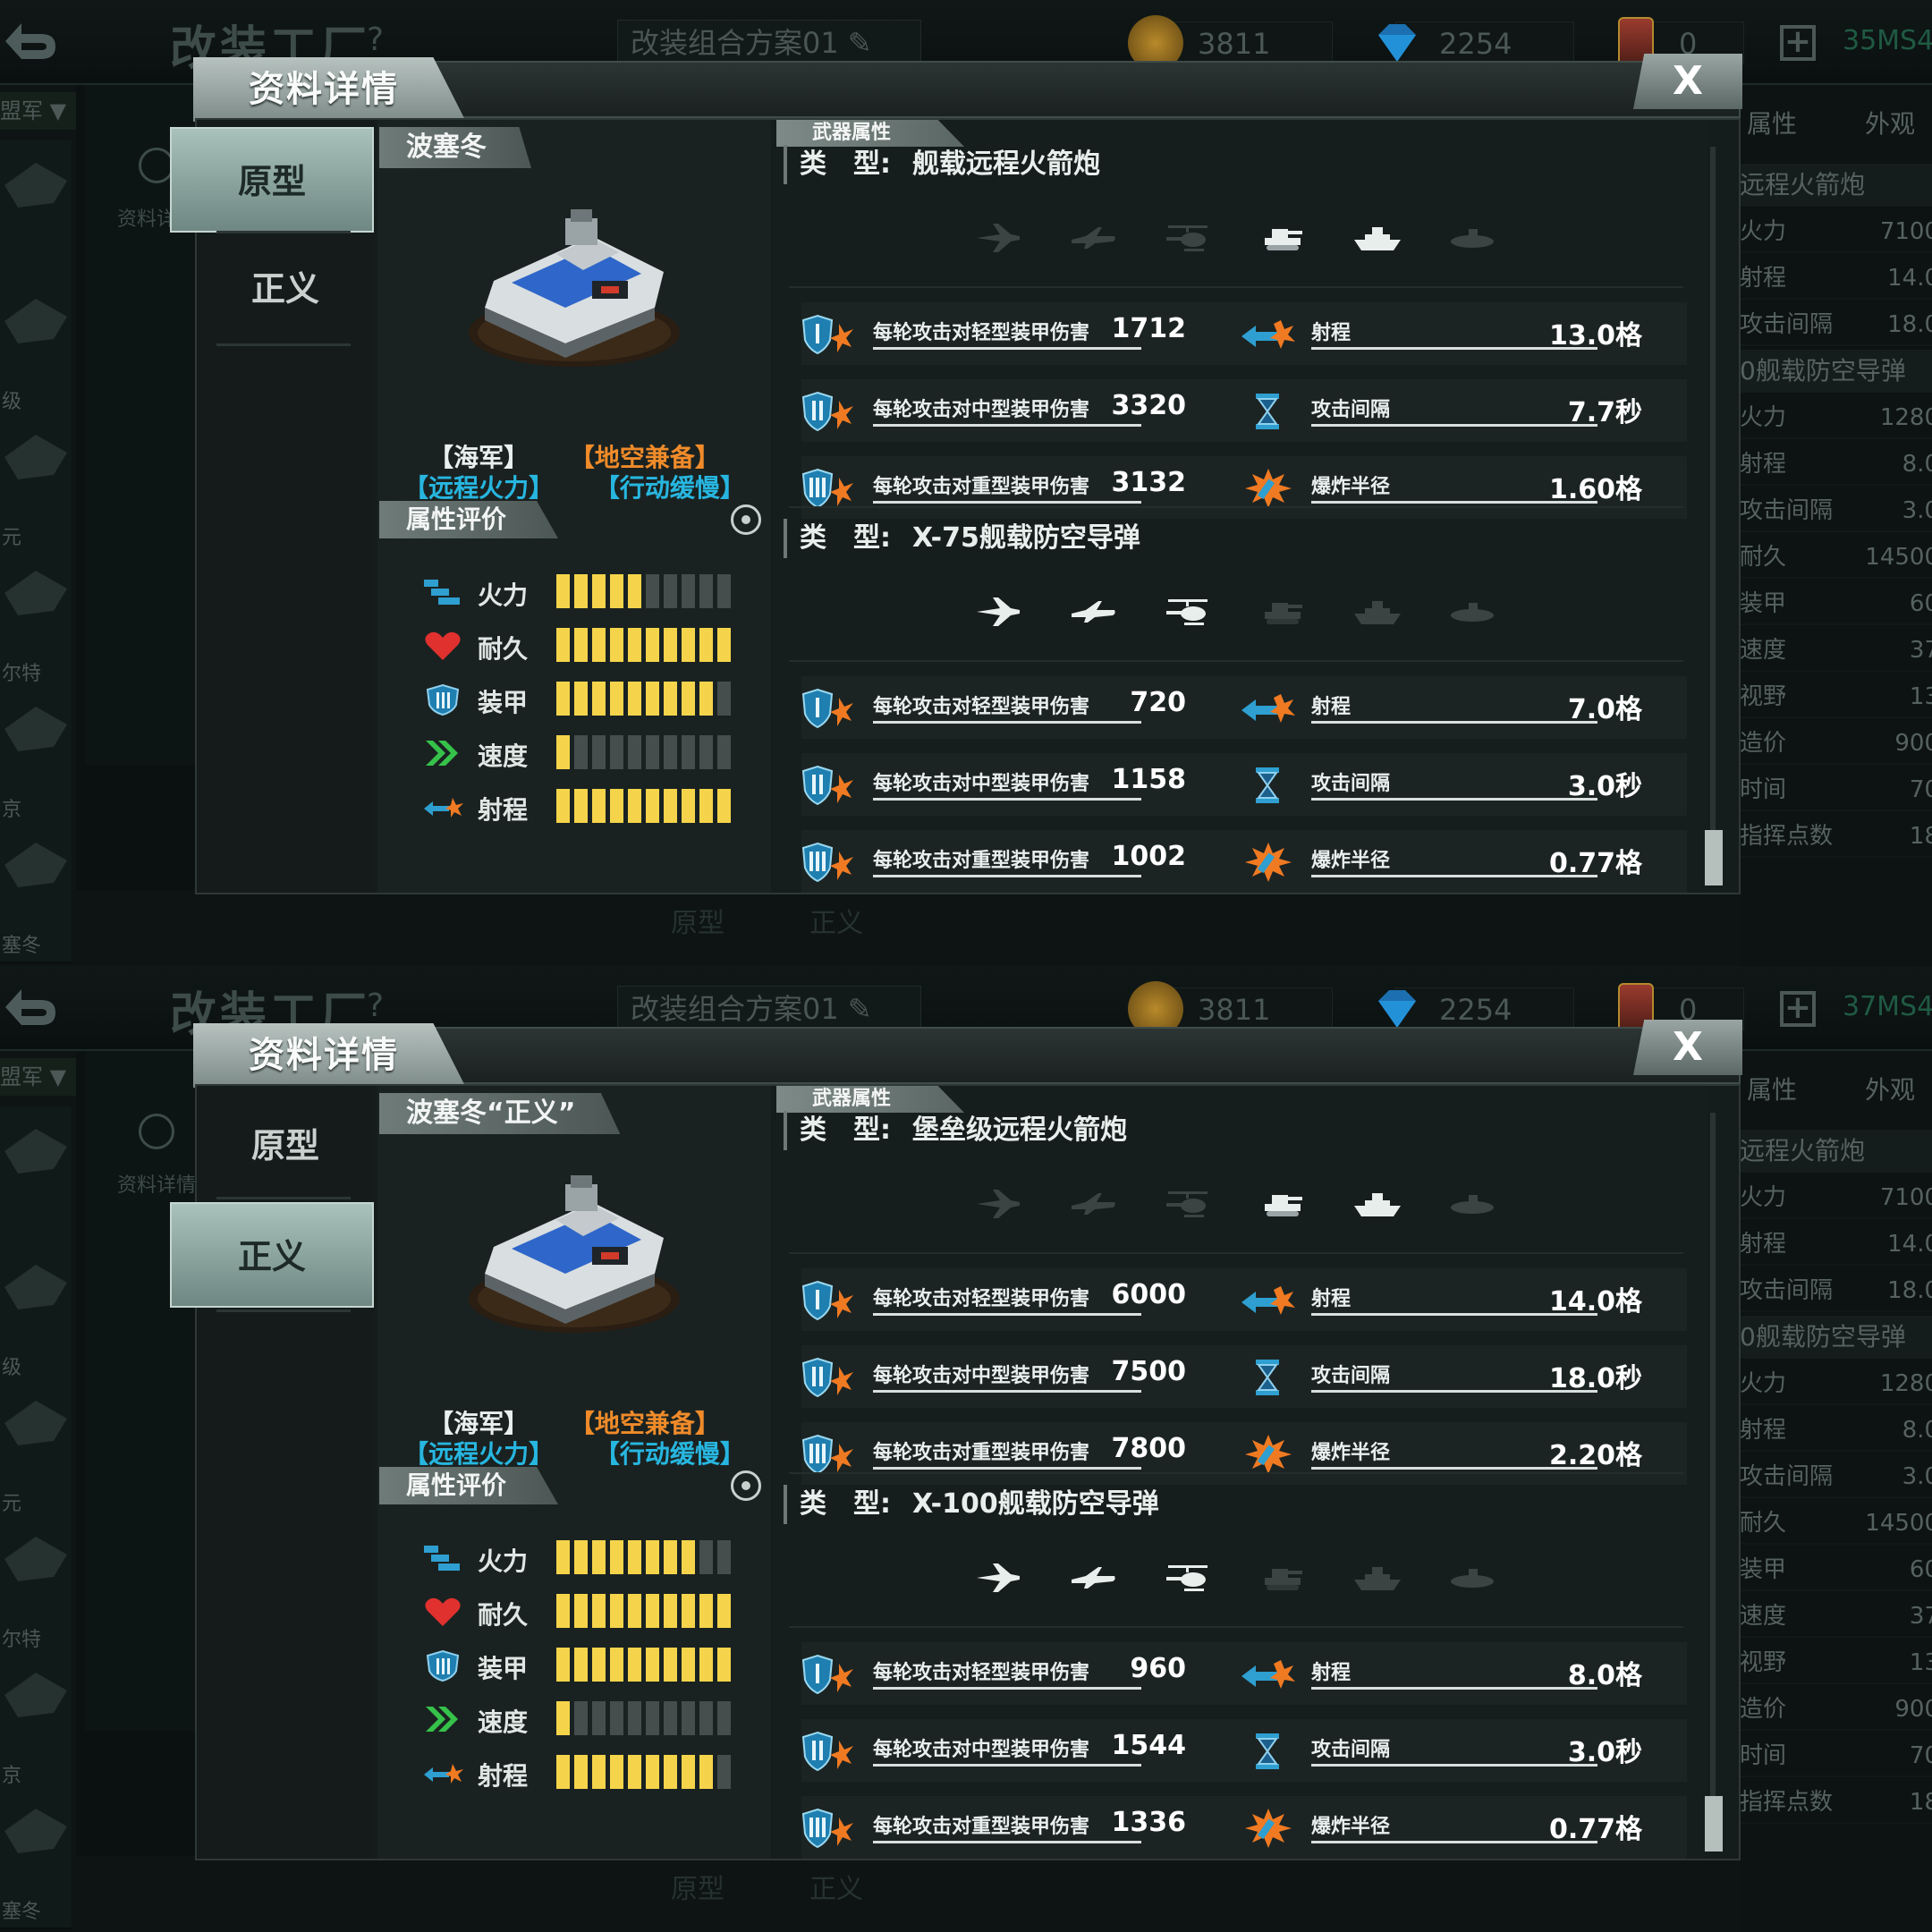 The height and width of the screenshot is (1932, 1932). What do you see at coordinates (574, 1251) in the screenshot?
I see `ship-image` at bounding box center [574, 1251].